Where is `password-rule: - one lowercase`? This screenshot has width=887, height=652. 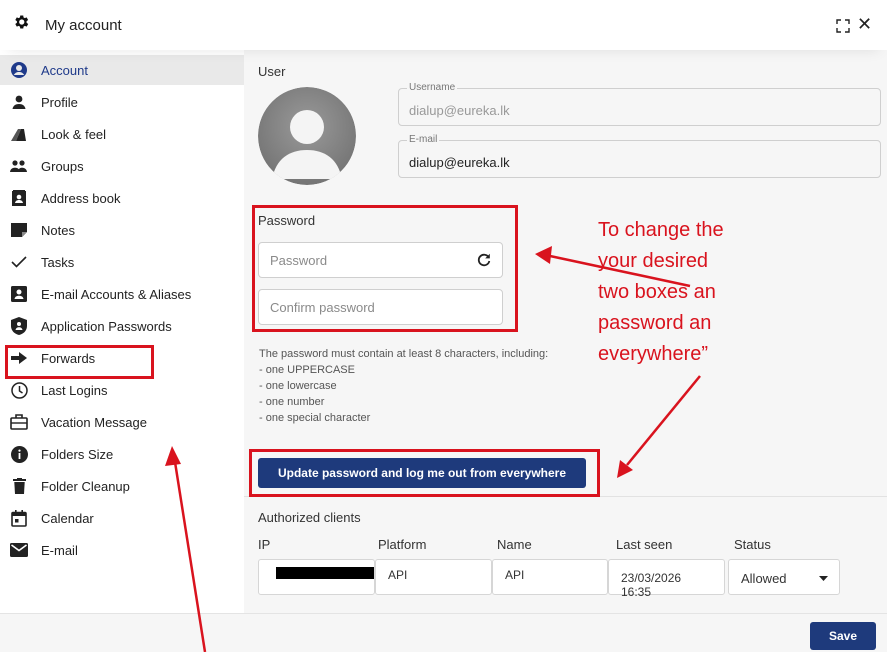
password-rule: - one lowercase is located at coordinates (298, 386).